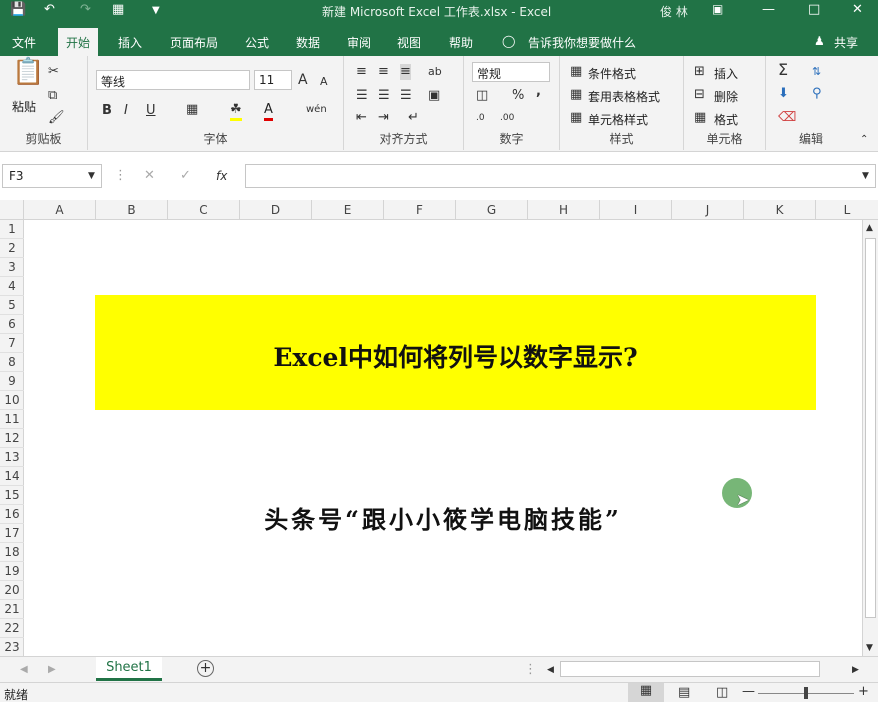 The height and width of the screenshot is (703, 878). I want to click on next-sheet-icon: ▶, so click(52, 670).